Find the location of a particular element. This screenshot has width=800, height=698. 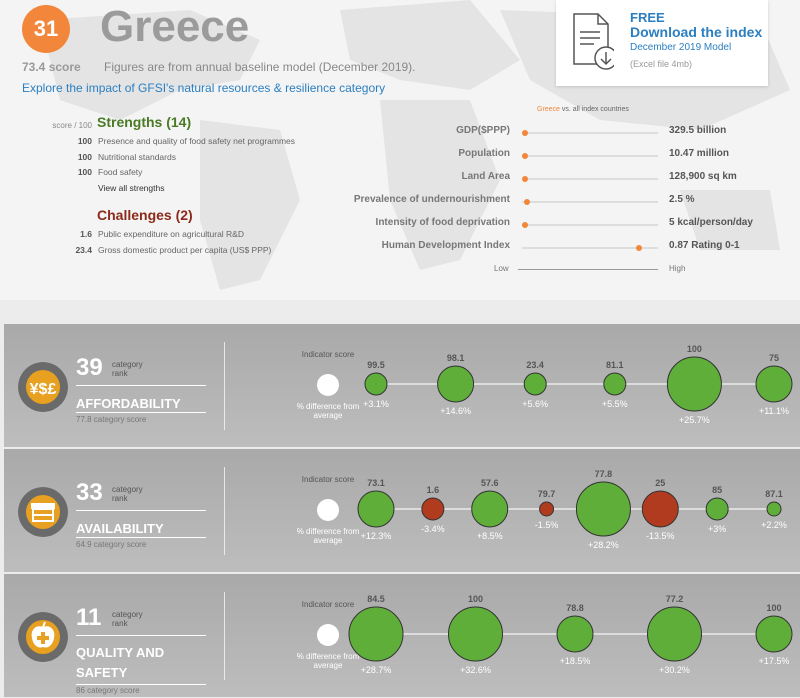

bubble-score: 25 is located at coordinates (660, 483).